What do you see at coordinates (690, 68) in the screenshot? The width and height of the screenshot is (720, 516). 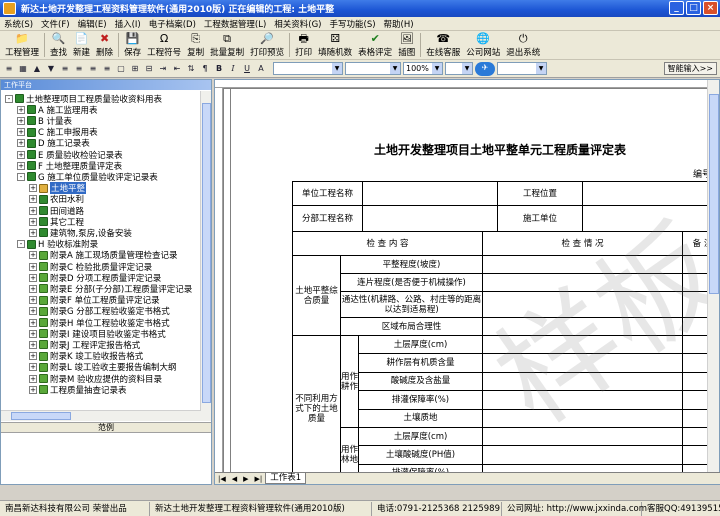 I see `smart-input-button: 智能输入>>` at bounding box center [690, 68].